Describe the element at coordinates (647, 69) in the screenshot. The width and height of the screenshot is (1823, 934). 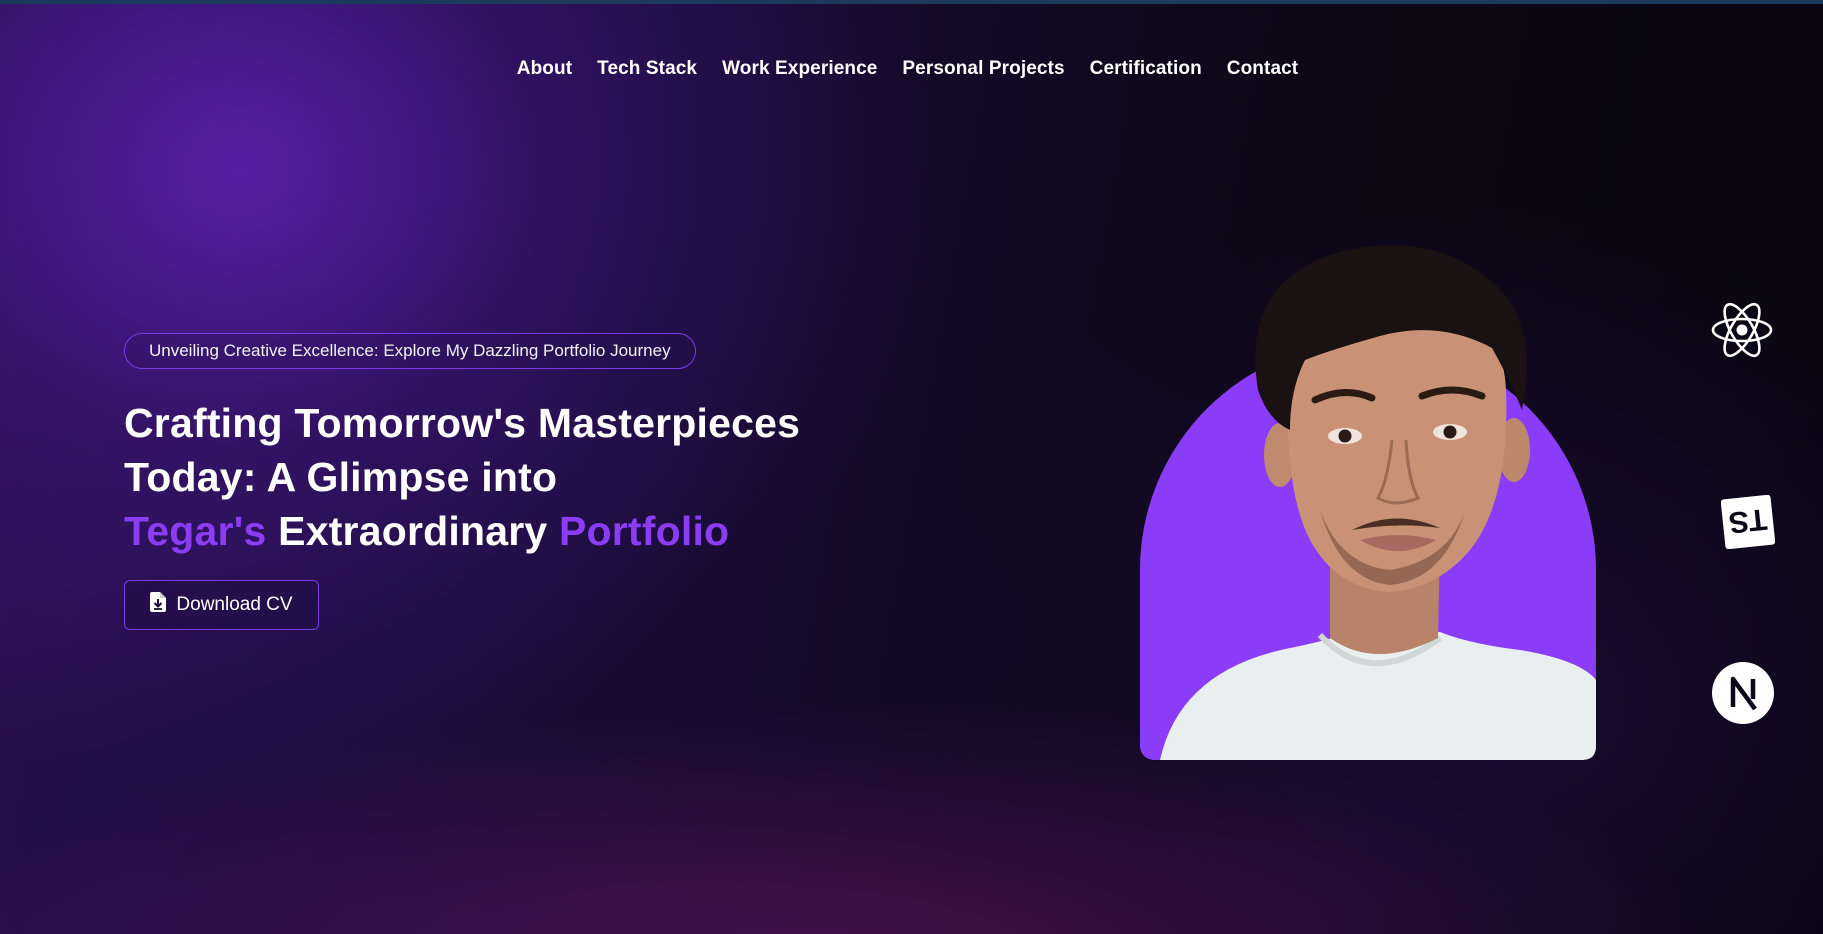
I see `nav-tech-stack: Tech Stack` at that location.